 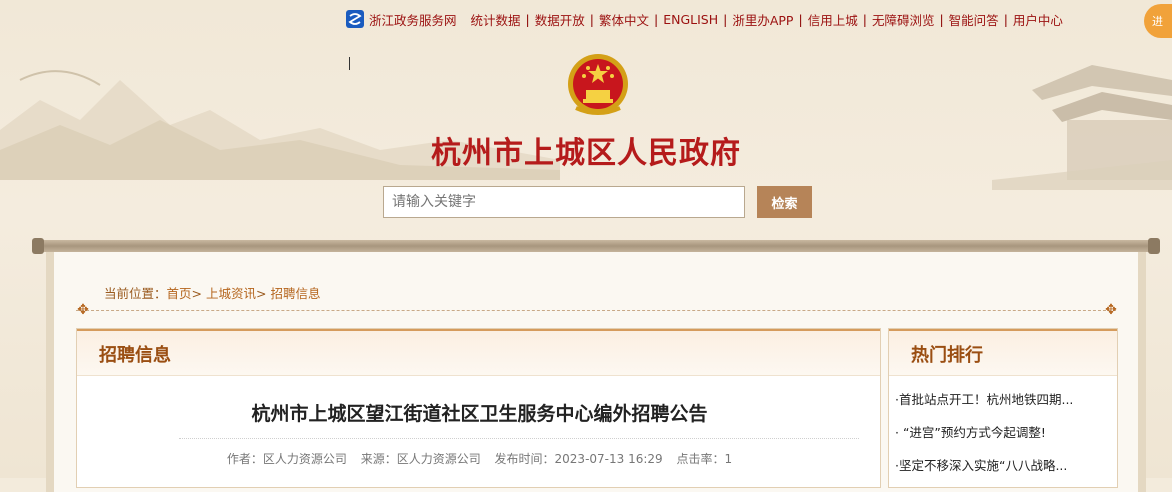 What do you see at coordinates (903, 19) in the screenshot?
I see `nav-accessibility: 无障碍浏览` at bounding box center [903, 19].